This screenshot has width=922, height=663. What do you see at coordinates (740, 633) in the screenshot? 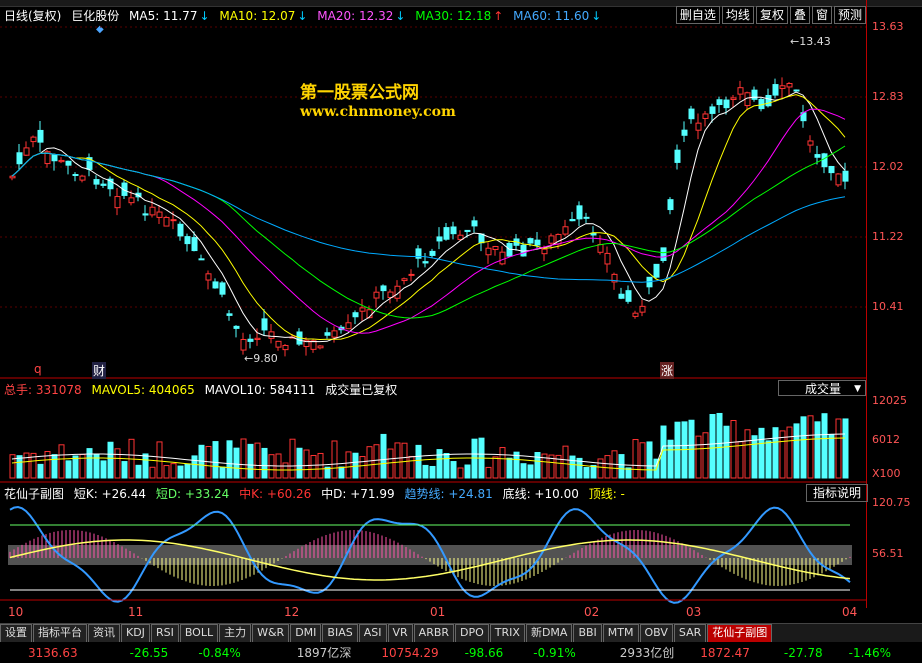
I see `tab-20: 花仙子副图` at bounding box center [740, 633].